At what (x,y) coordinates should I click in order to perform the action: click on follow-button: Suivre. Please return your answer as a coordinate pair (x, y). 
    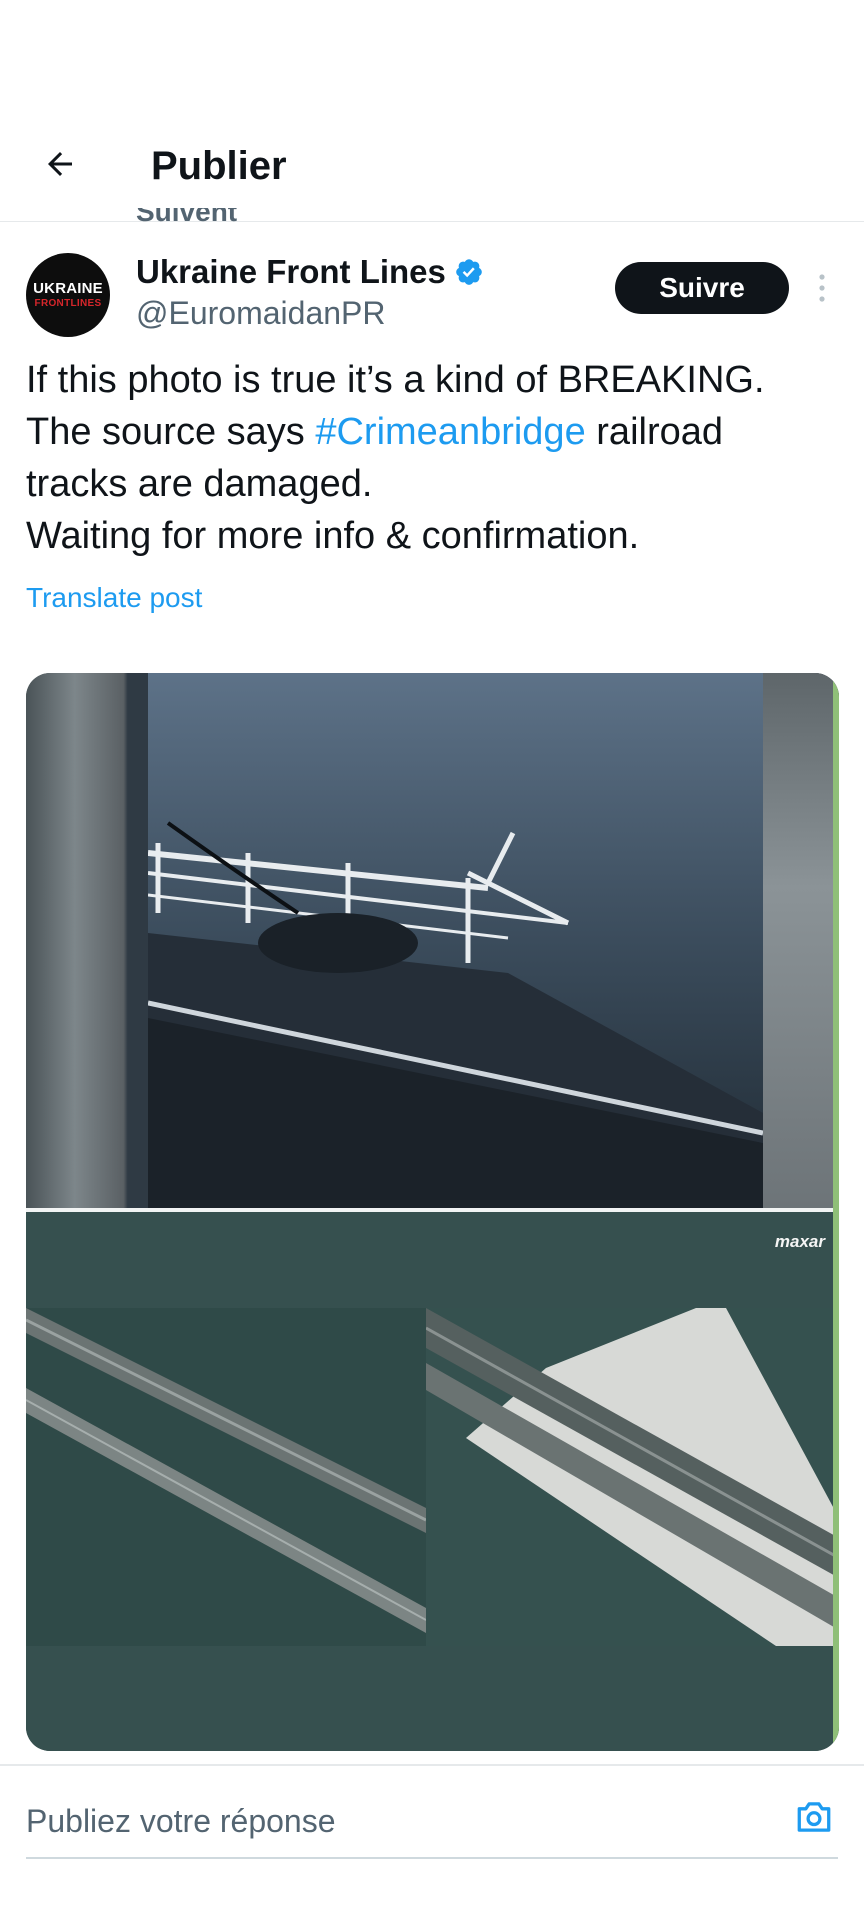
    Looking at the image, I should click on (702, 288).